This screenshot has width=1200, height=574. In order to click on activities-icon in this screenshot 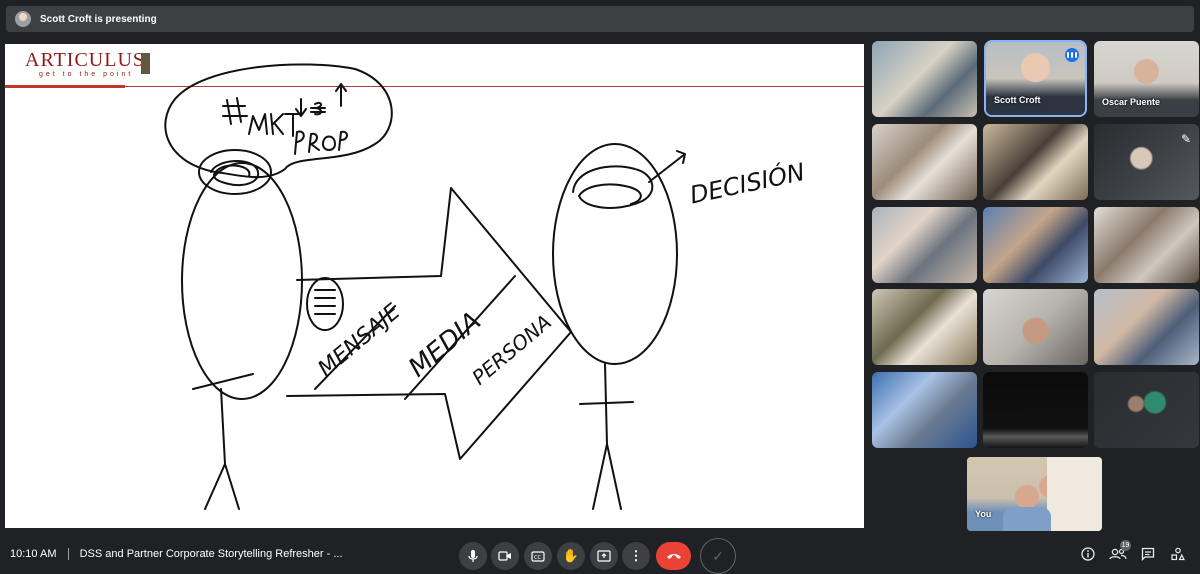, I will do `click(1178, 554)`.